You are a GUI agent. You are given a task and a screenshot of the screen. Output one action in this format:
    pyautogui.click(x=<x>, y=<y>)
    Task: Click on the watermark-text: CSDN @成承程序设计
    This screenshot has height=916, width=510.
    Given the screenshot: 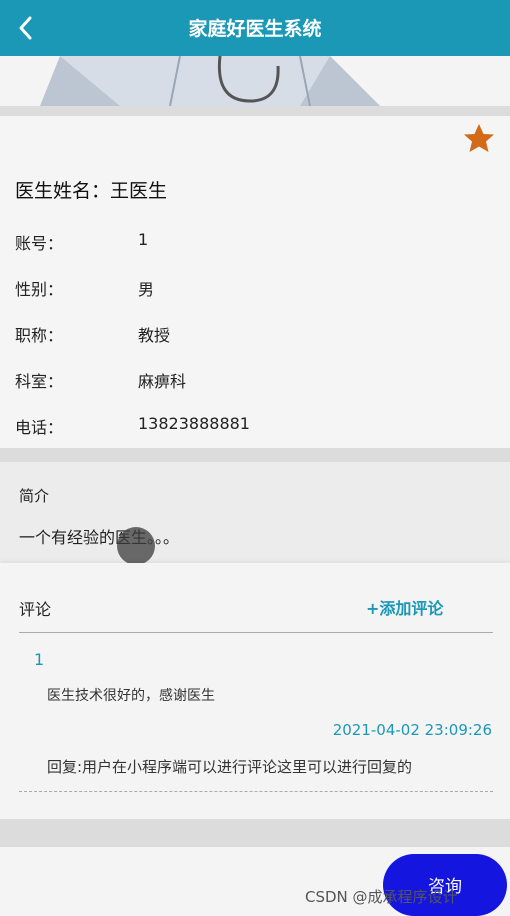 What is the action you would take?
    pyautogui.click(x=381, y=897)
    